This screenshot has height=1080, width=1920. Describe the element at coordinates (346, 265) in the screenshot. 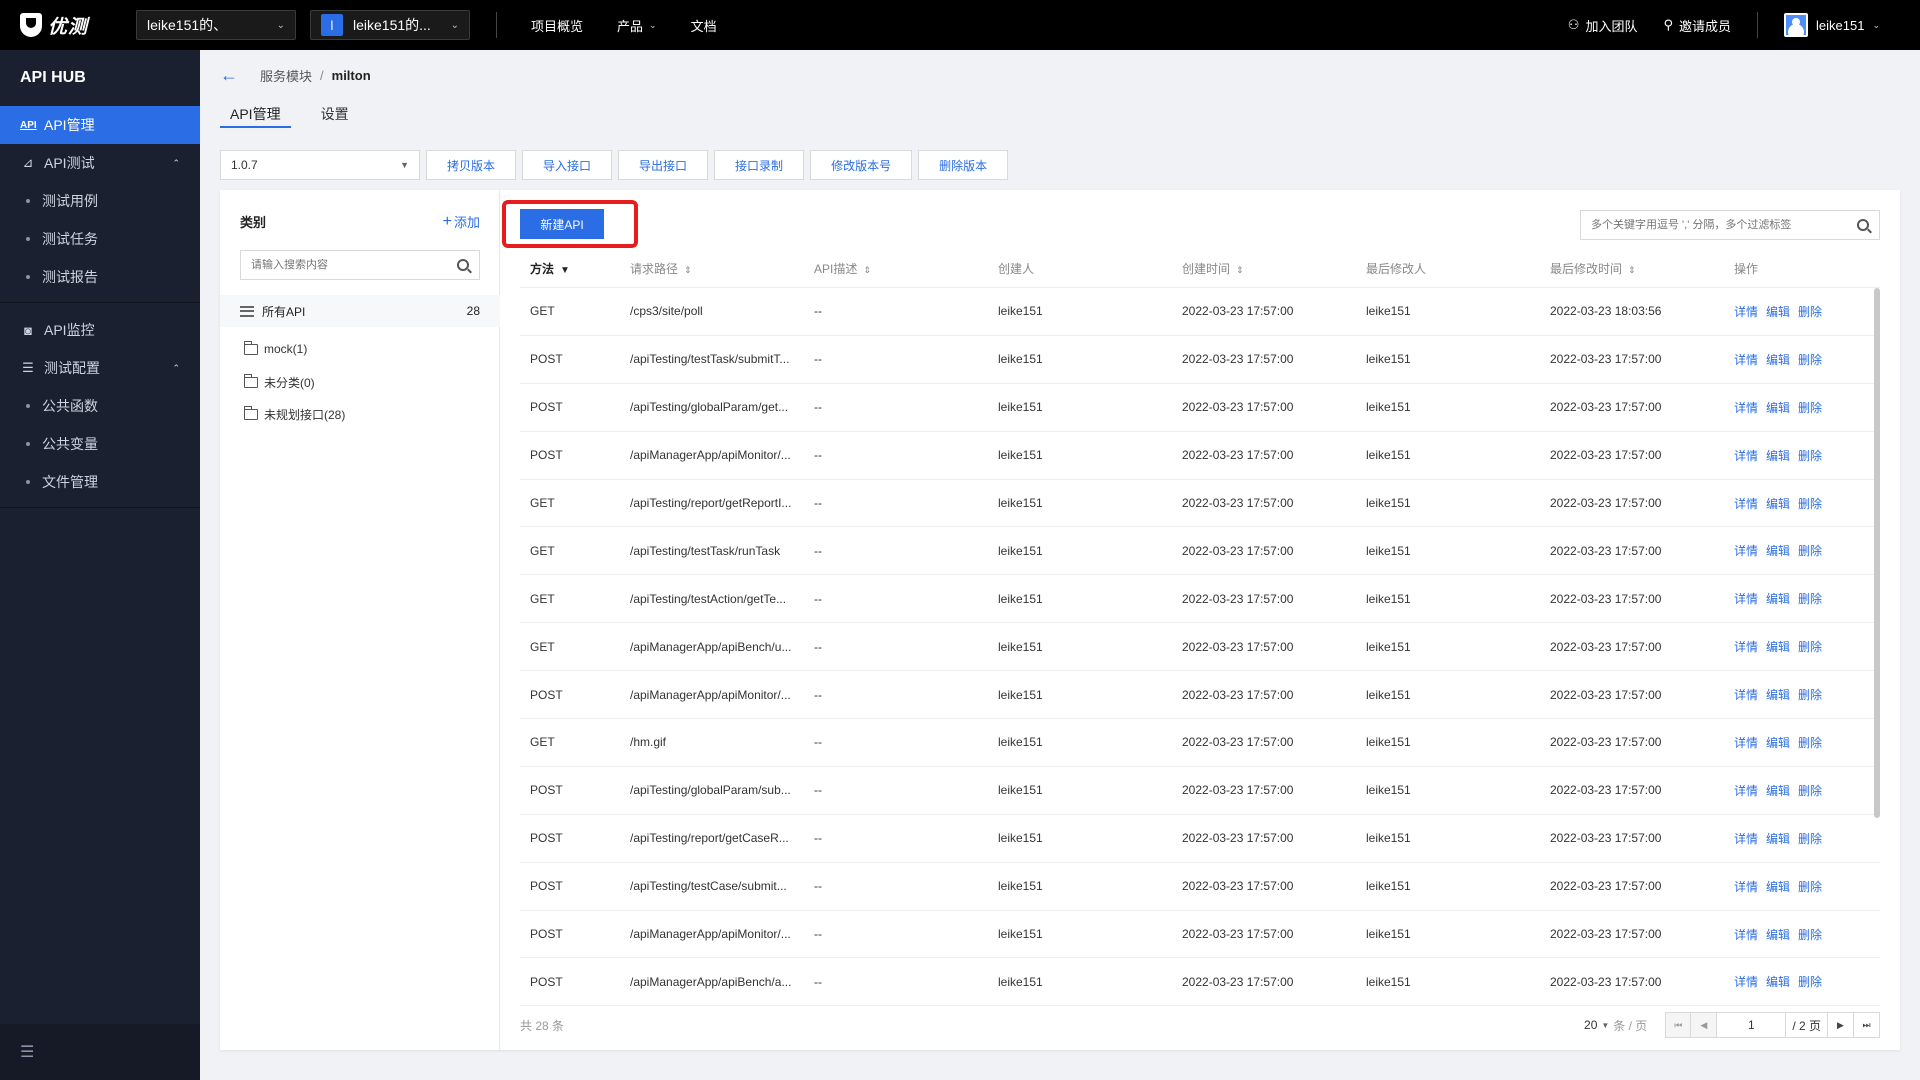

I see `category-search-input` at that location.